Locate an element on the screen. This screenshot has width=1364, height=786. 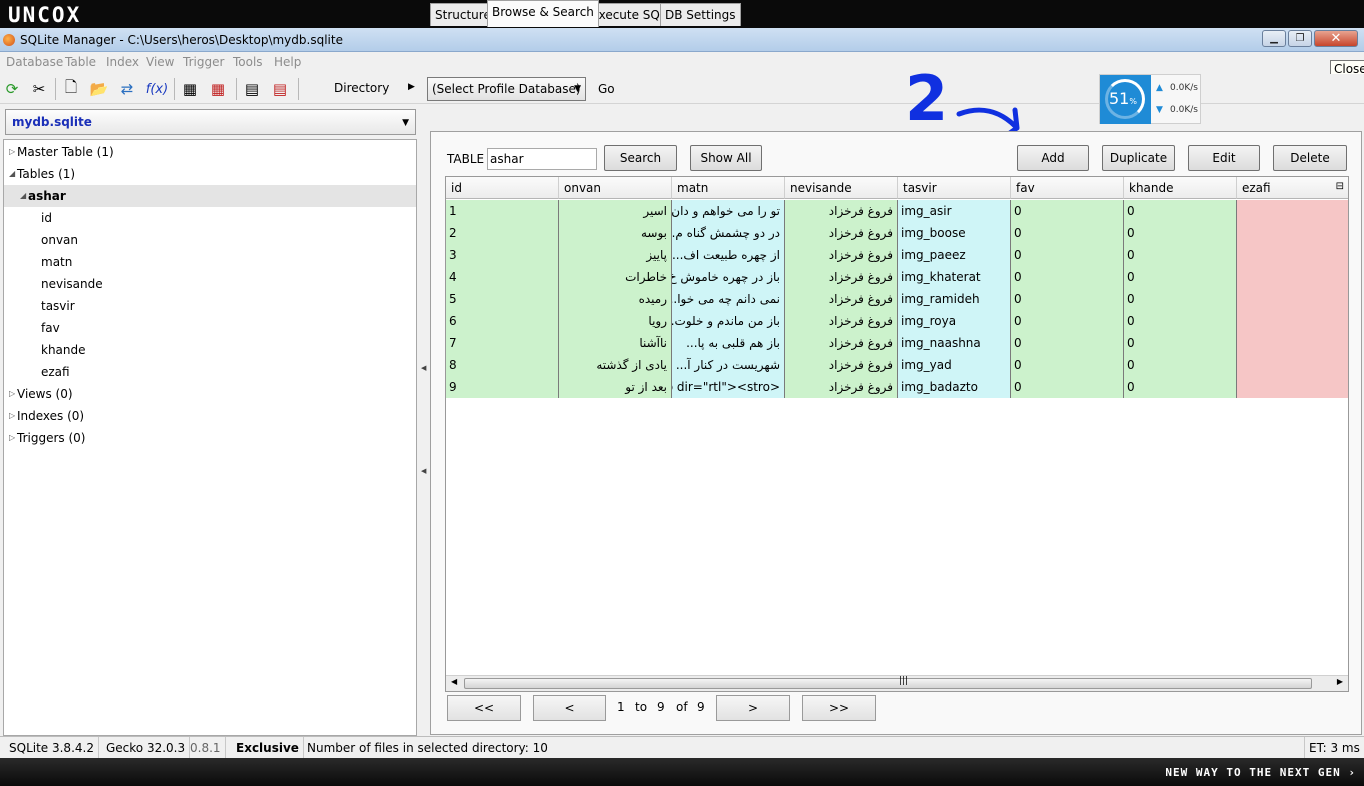
column-header-onvan: onvan is located at coordinates (615, 188).